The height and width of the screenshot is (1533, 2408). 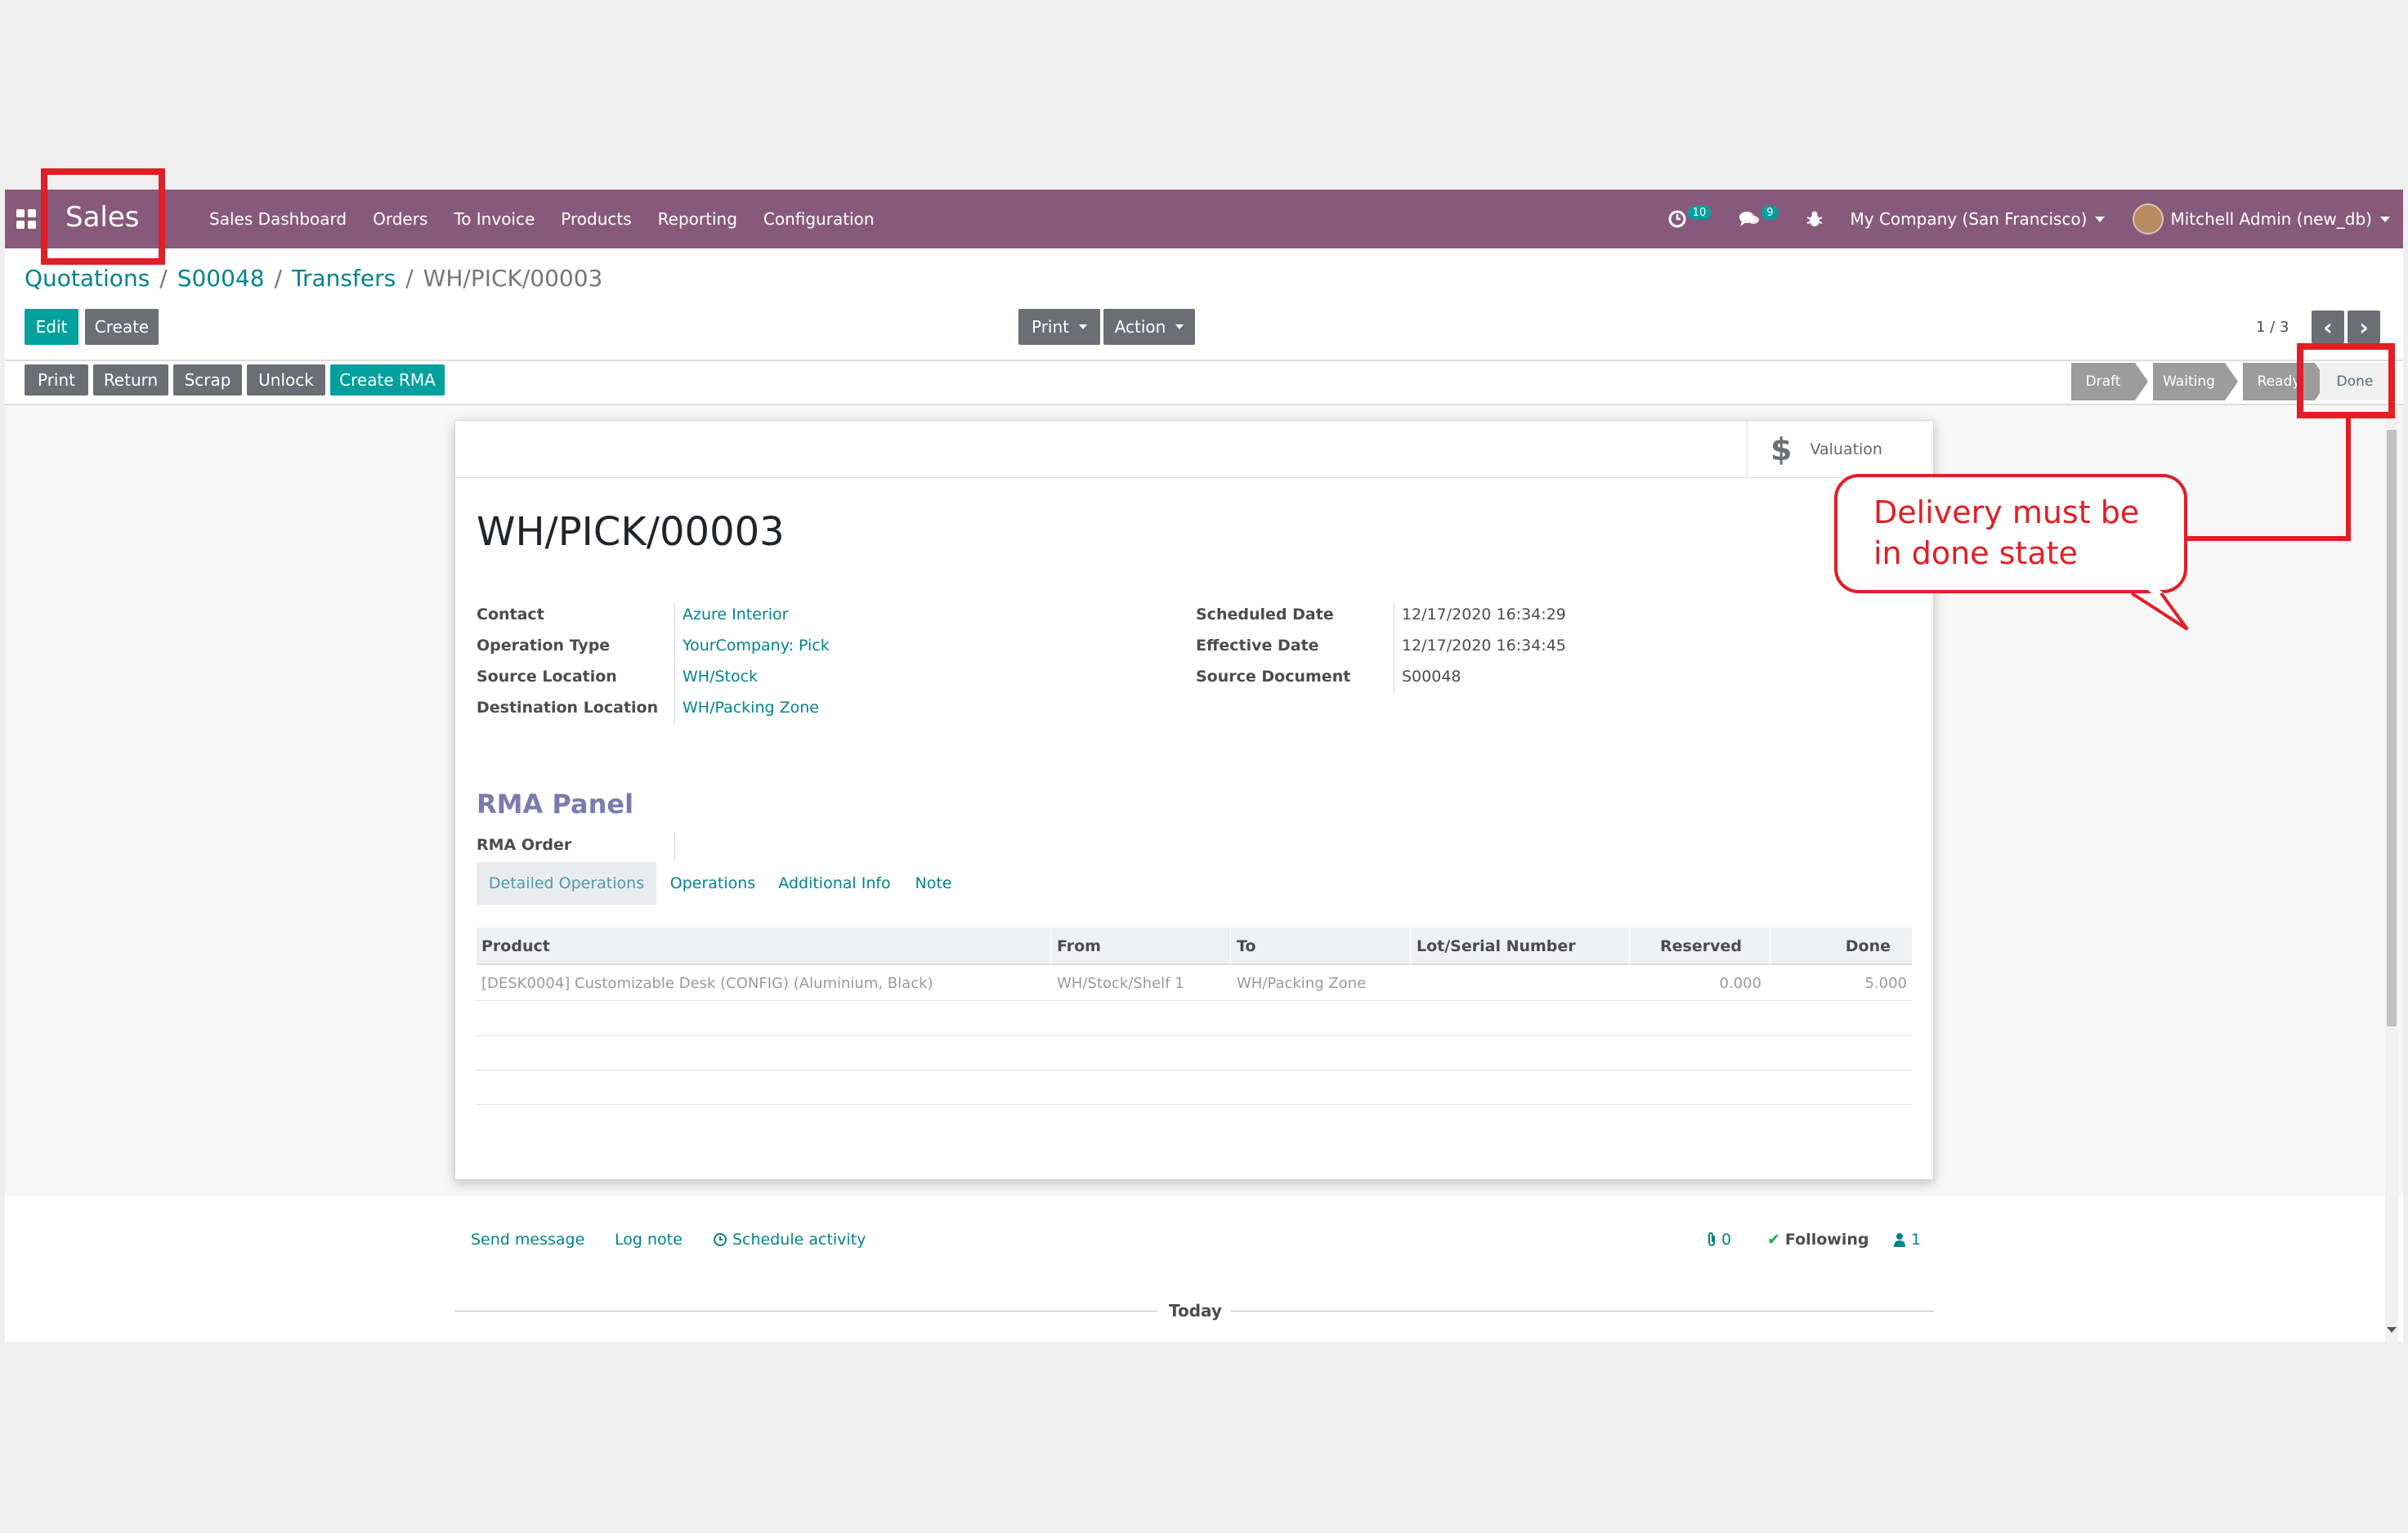 What do you see at coordinates (278, 219) in the screenshot?
I see `menu-sales-dashboard: Sales Dashboard` at bounding box center [278, 219].